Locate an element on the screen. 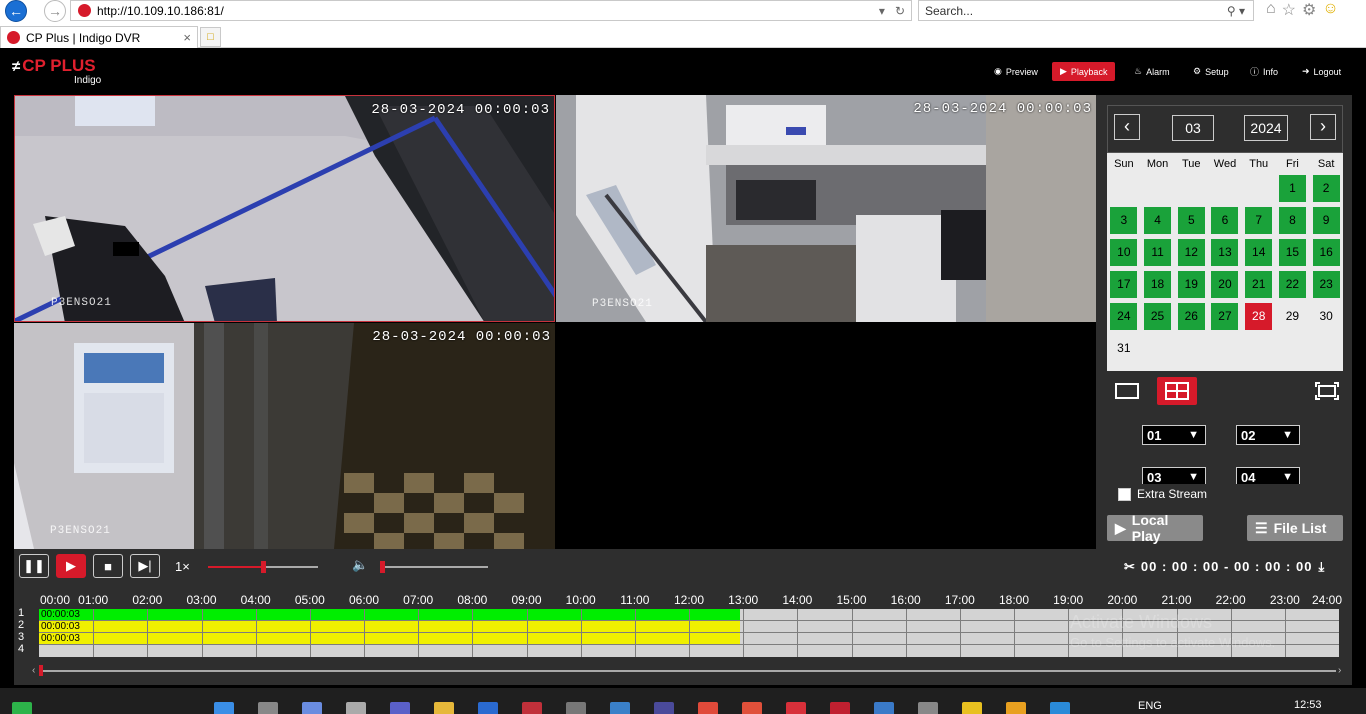 This screenshot has height=714, width=1366. chevron-left-icon: ‹ is located at coordinates (1127, 127).